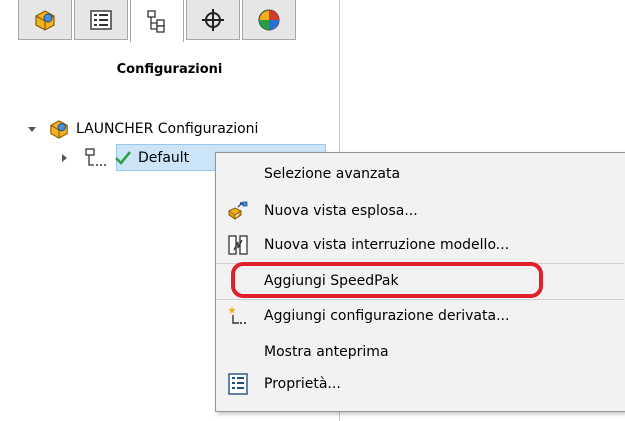 The height and width of the screenshot is (421, 625). I want to click on tree-row-root: LAUNCHER Configurazioni, so click(141, 129).